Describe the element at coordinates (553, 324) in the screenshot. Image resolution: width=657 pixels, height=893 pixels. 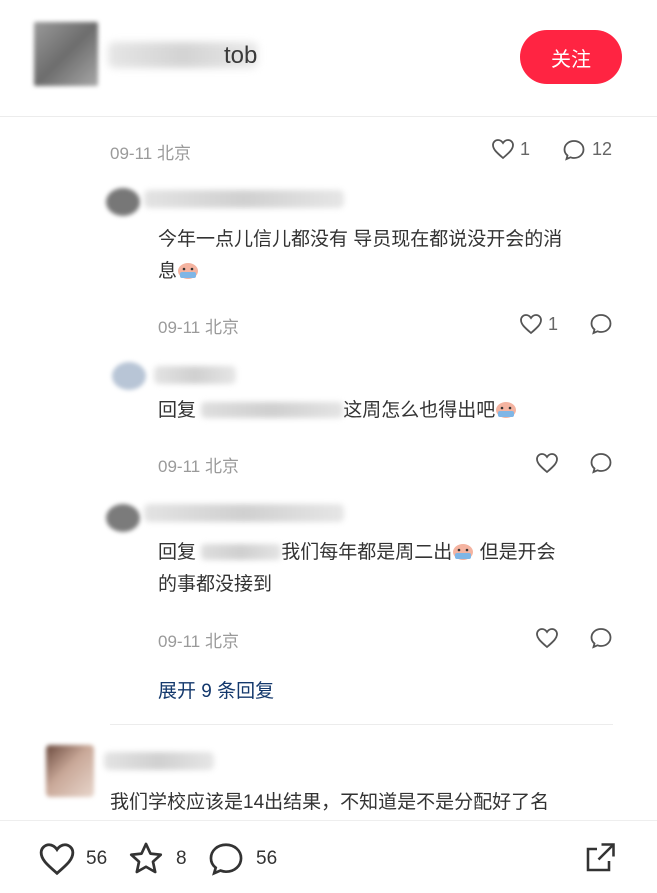
I see `reply-like-count: 1` at that location.